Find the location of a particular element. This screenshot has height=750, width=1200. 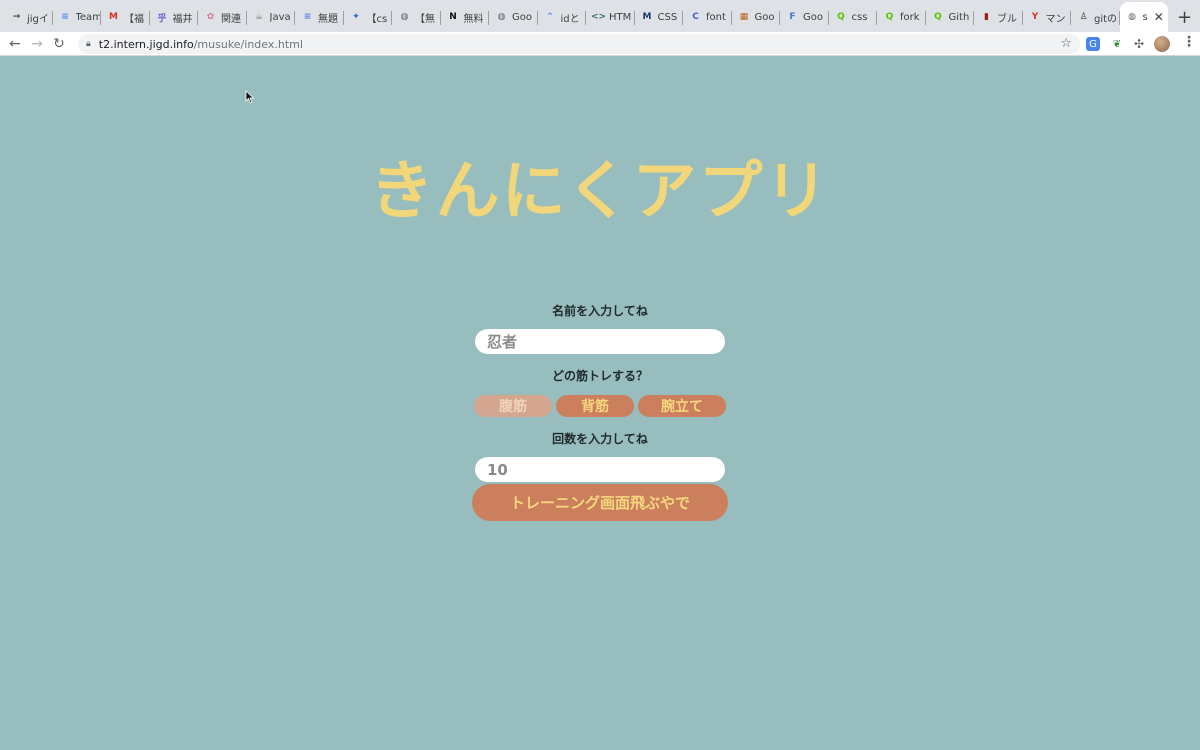

browser-tab-title: s is located at coordinates (1145, 17).